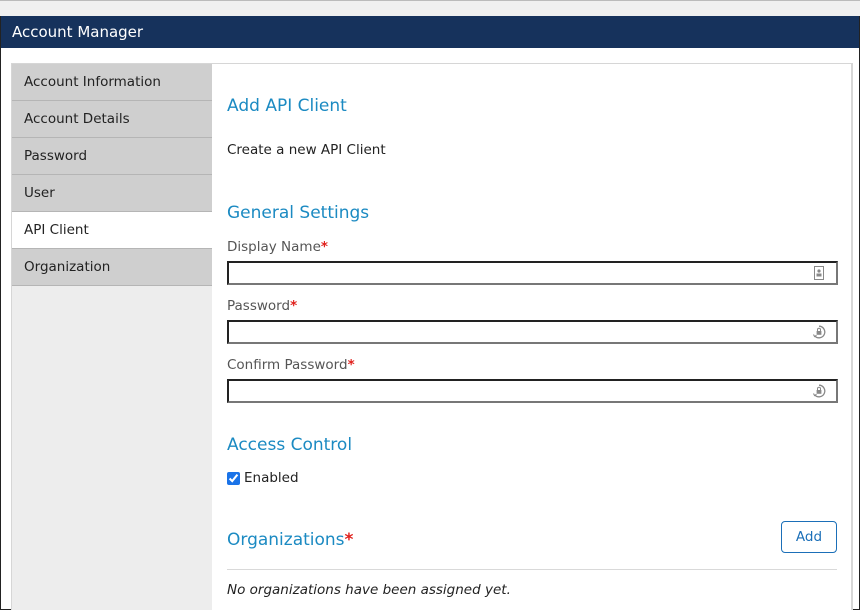 This screenshot has height=610, width=860. I want to click on panel-border, so click(851, 337).